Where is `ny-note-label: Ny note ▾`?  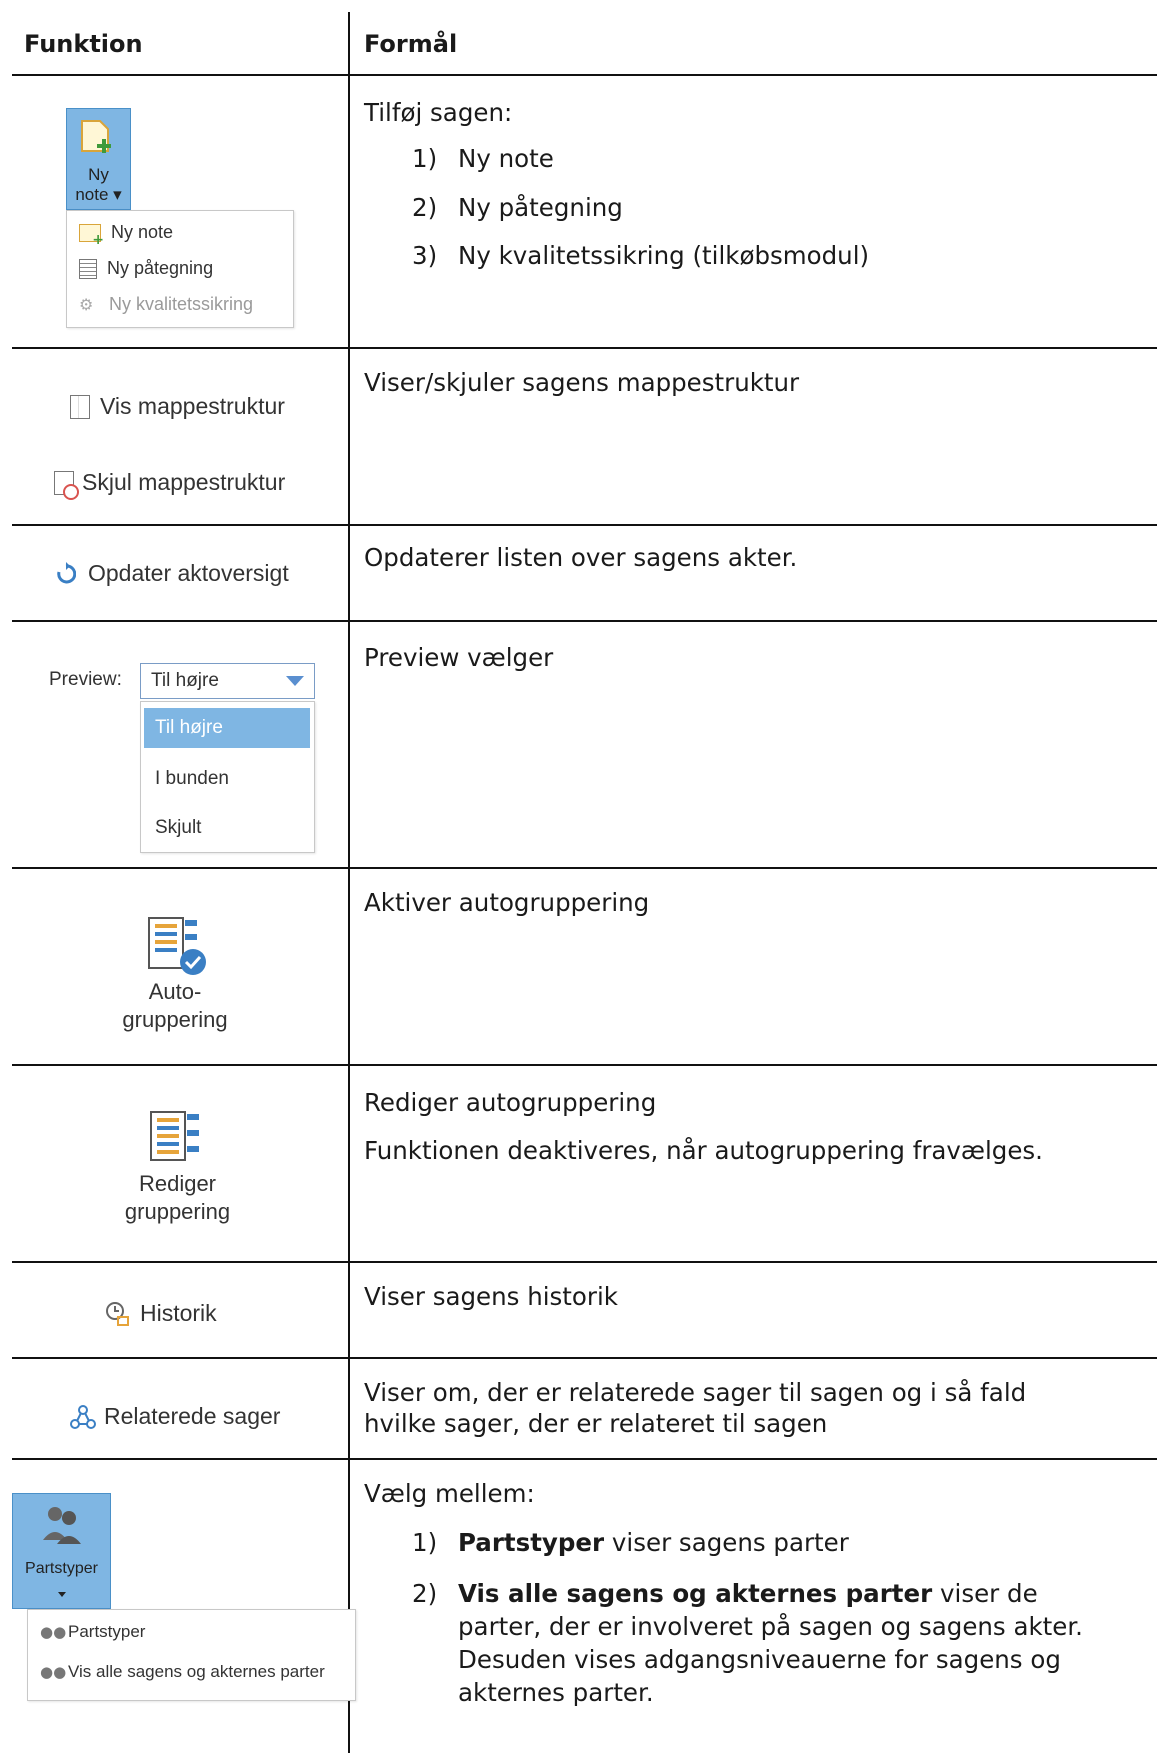 ny-note-label: Ny note ▾ is located at coordinates (98, 184).